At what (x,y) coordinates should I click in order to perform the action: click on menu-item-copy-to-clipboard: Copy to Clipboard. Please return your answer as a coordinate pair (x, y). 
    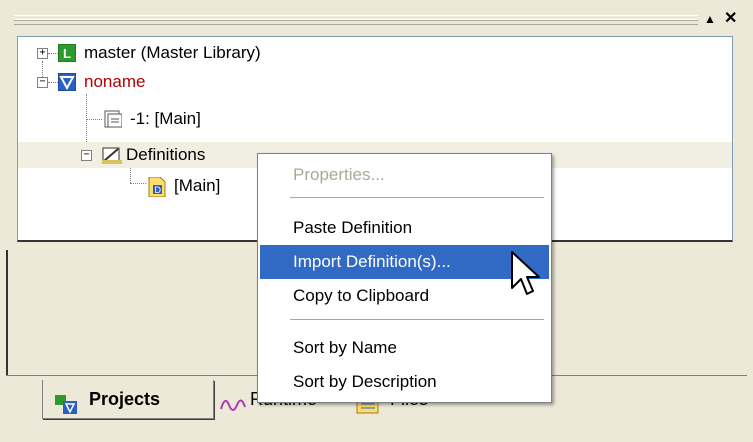
    Looking at the image, I should click on (404, 296).